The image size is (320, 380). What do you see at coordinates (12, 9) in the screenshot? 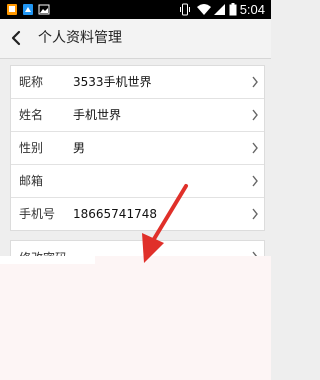
I see `phone-icon` at bounding box center [12, 9].